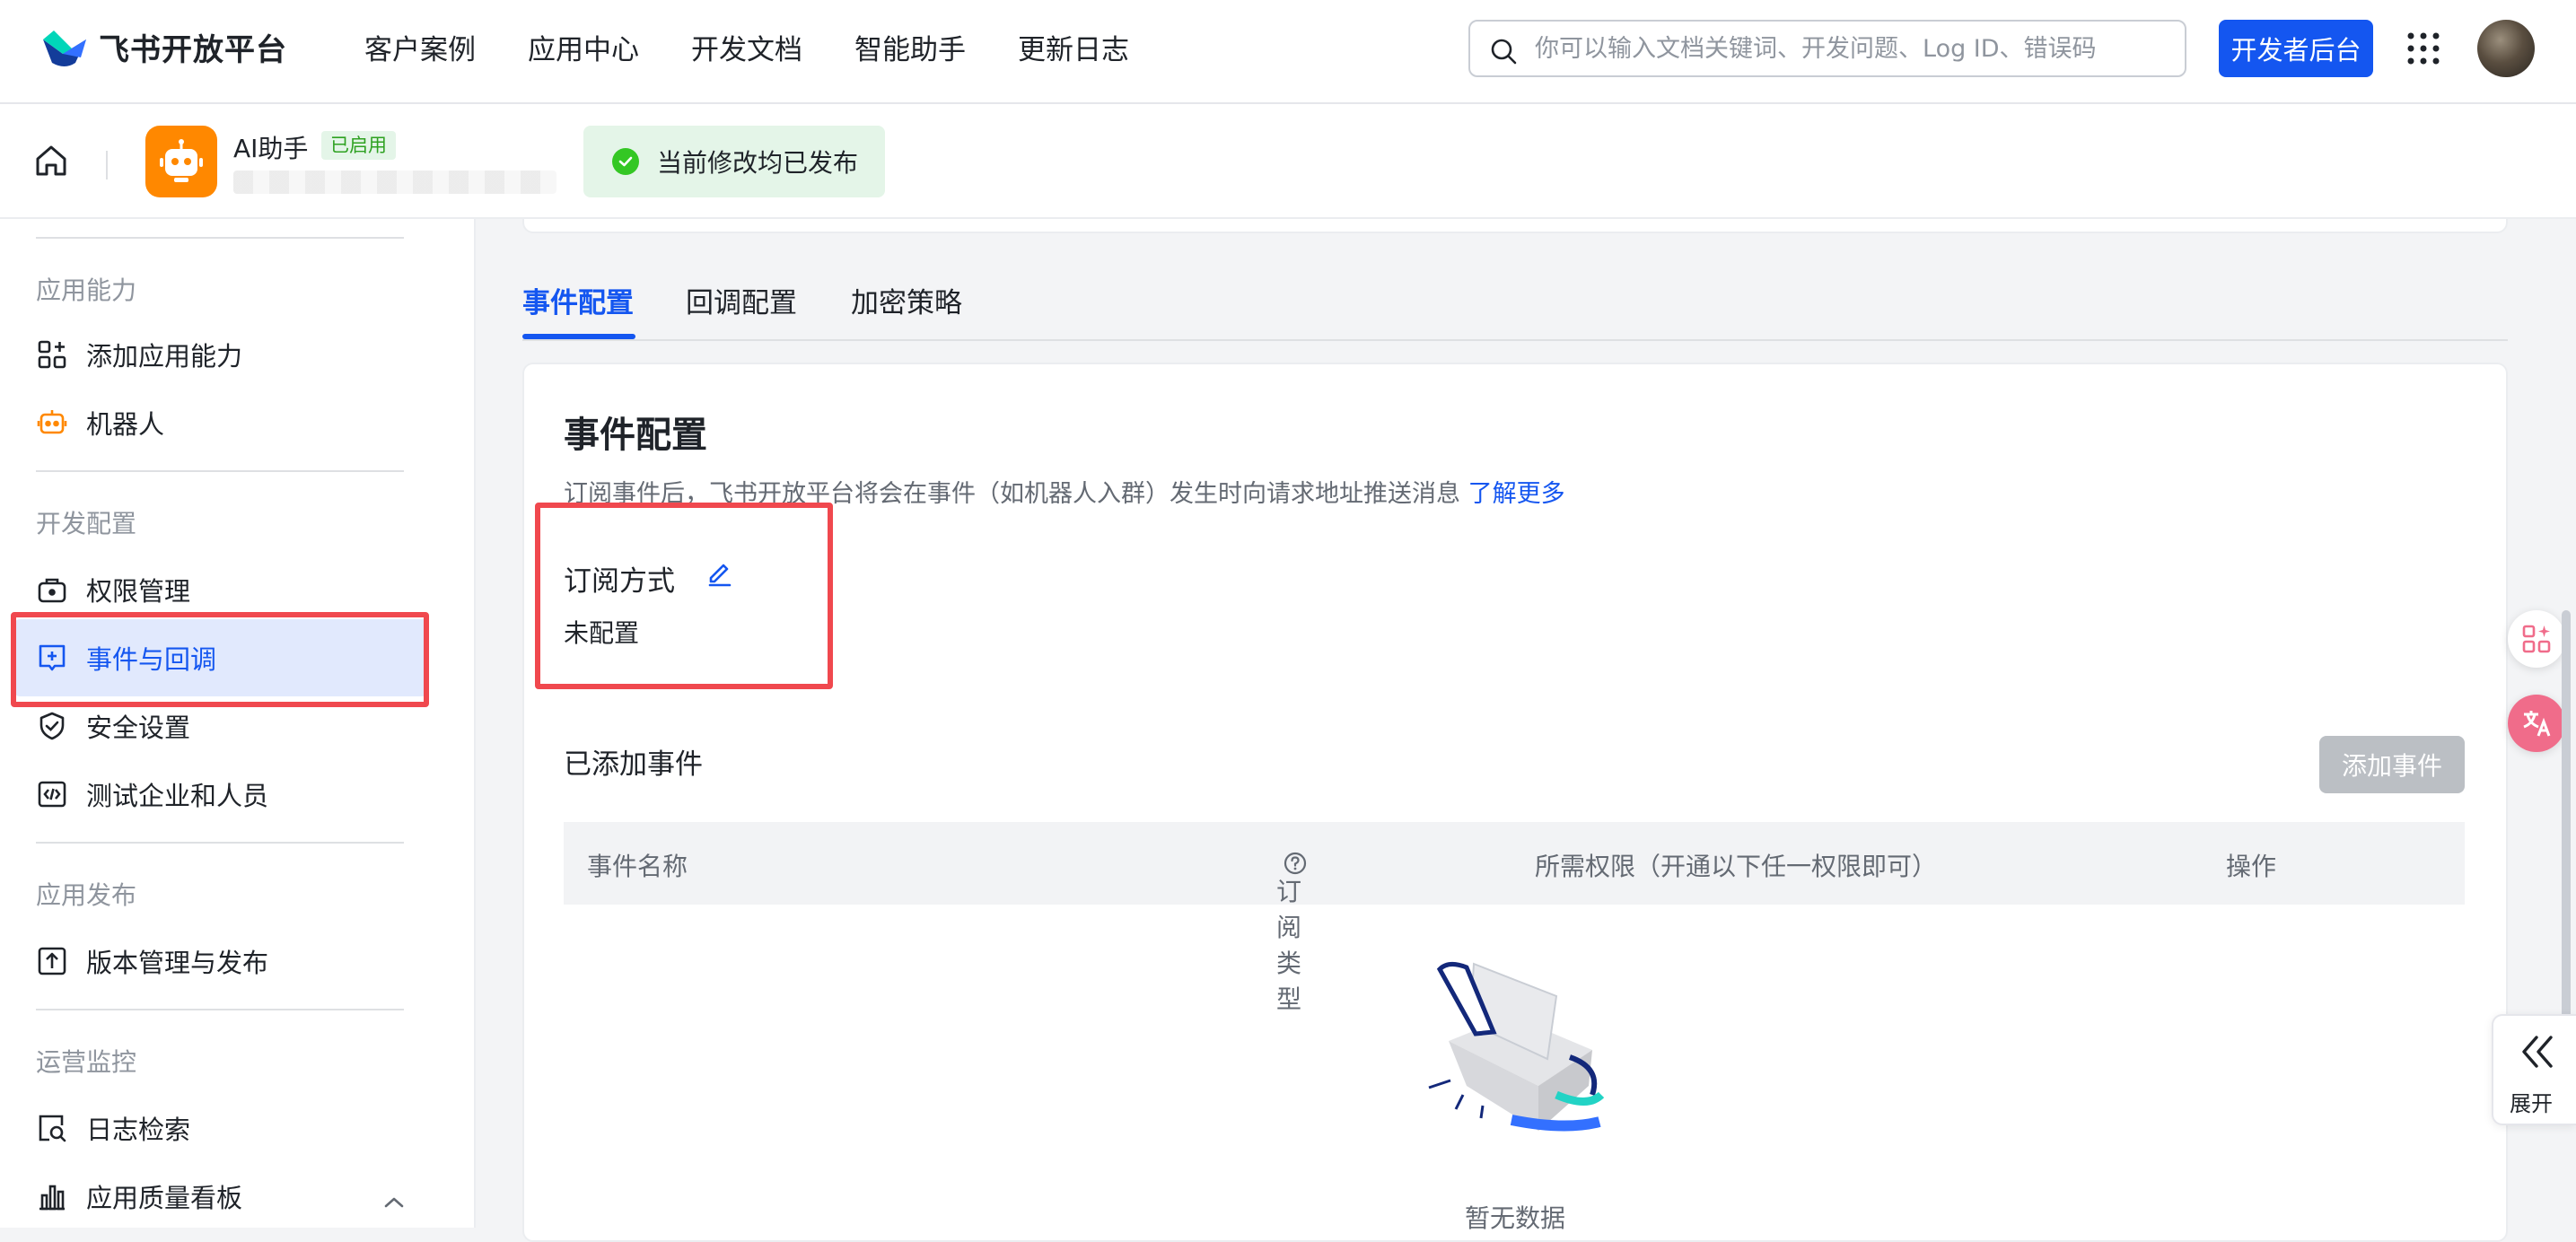 Image resolution: width=2576 pixels, height=1242 pixels. I want to click on section-title: 事件配置, so click(635, 436).